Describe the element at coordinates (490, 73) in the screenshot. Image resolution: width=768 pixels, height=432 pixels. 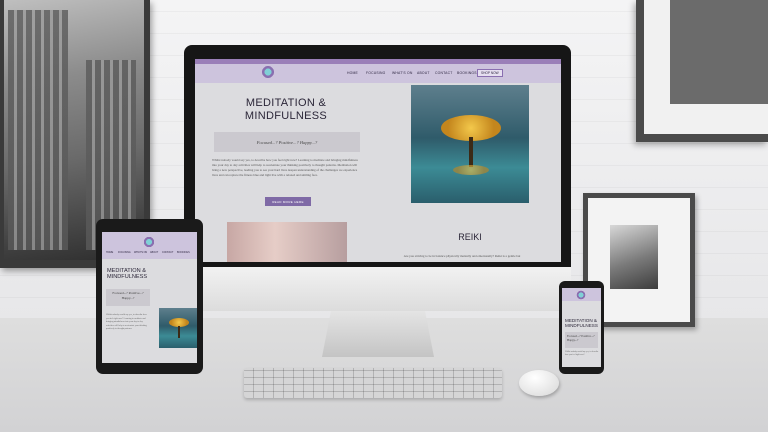
I see `shop-button: SHOP NOW` at that location.